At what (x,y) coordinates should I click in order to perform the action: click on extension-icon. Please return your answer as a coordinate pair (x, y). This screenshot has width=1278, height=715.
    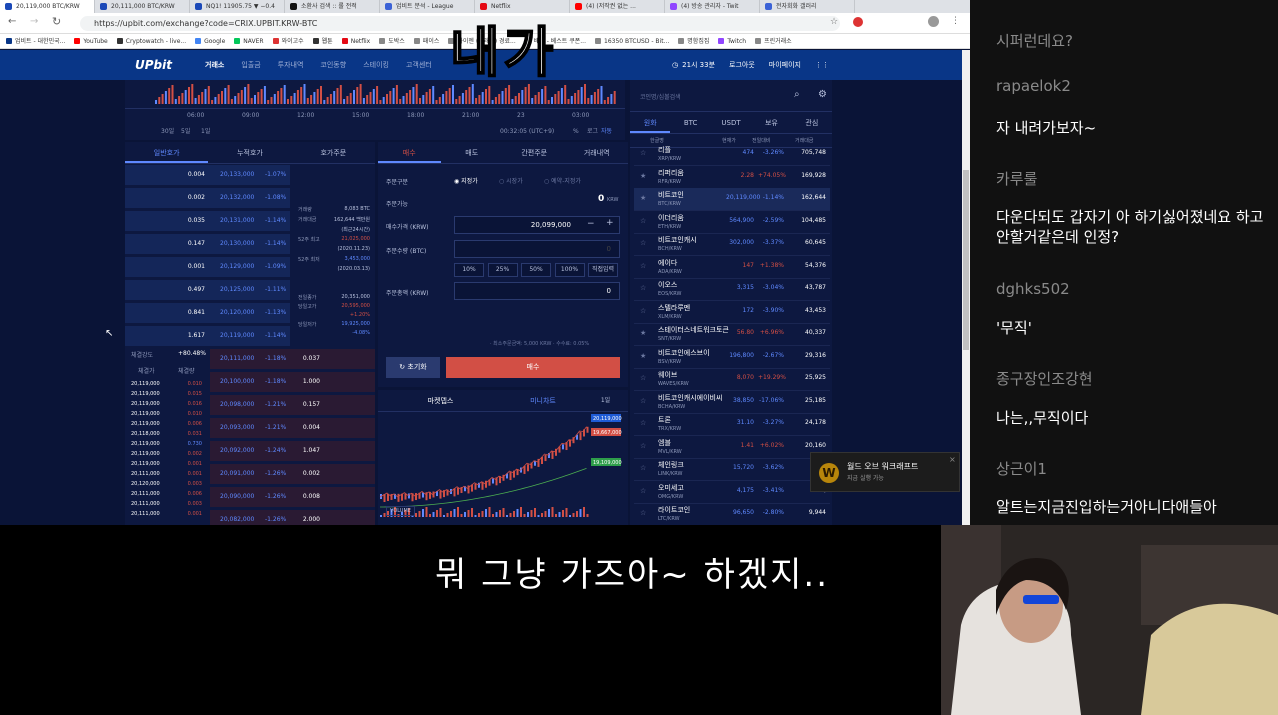
    Looking at the image, I should click on (858, 22).